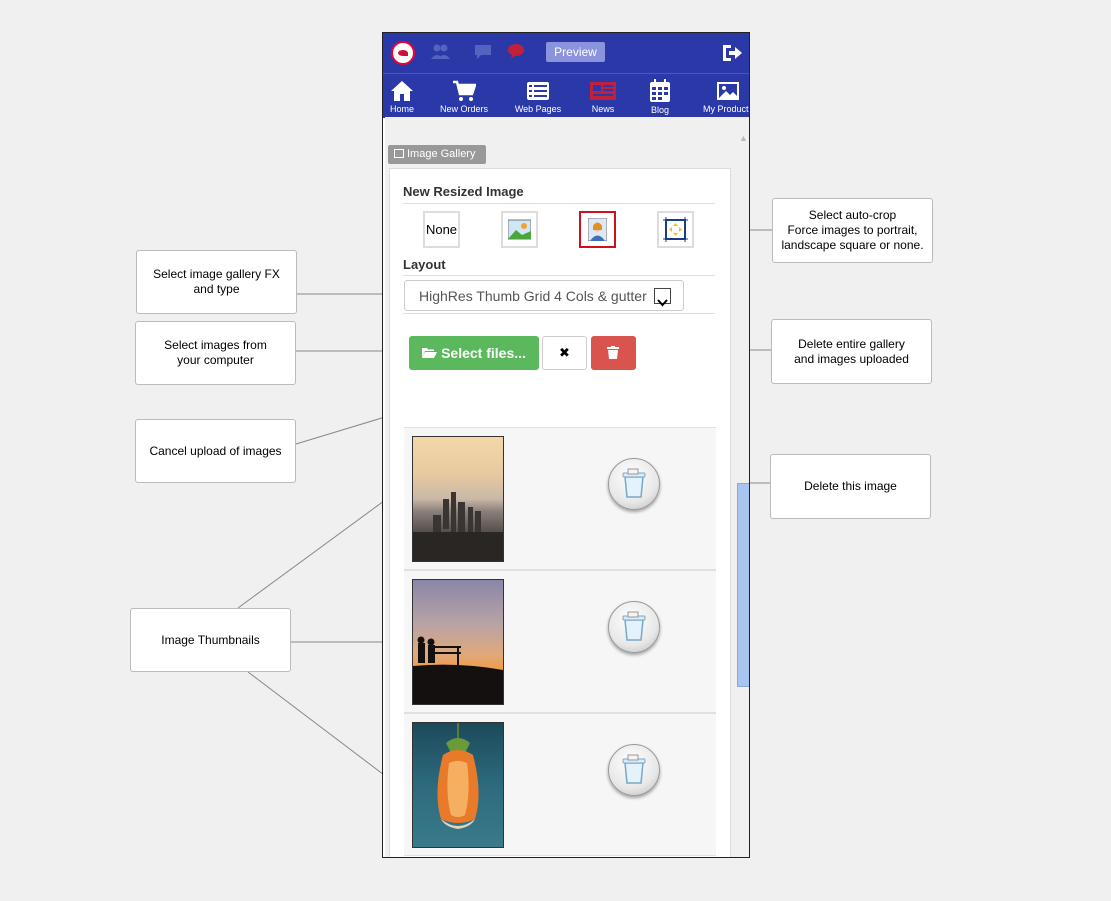 The height and width of the screenshot is (901, 1111). I want to click on portrait-icon, so click(597, 229).